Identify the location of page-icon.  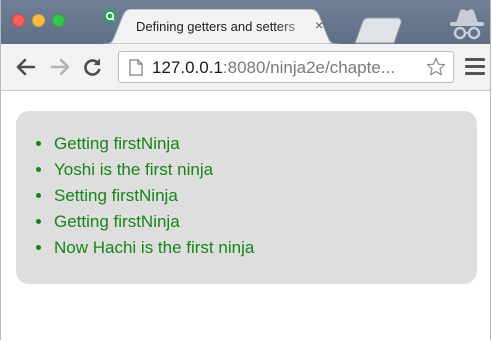
(136, 67).